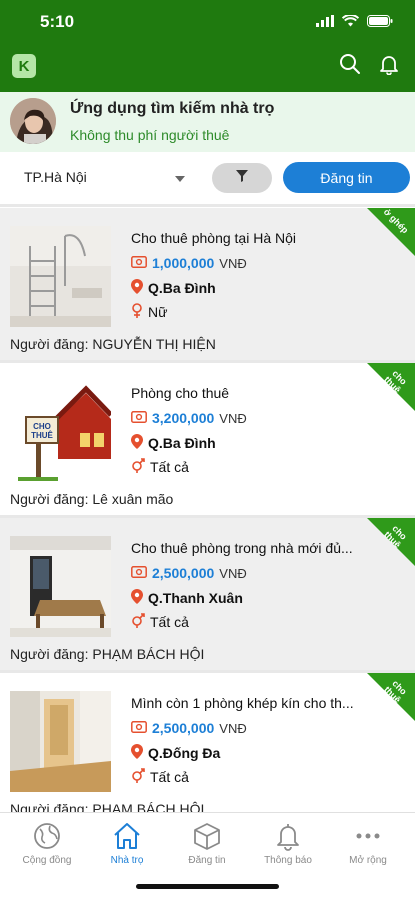 Image resolution: width=415 pixels, height=900 pixels. Describe the element at coordinates (150, 135) in the screenshot. I see `banner-subtitle: Không thu phí người thuê` at that location.